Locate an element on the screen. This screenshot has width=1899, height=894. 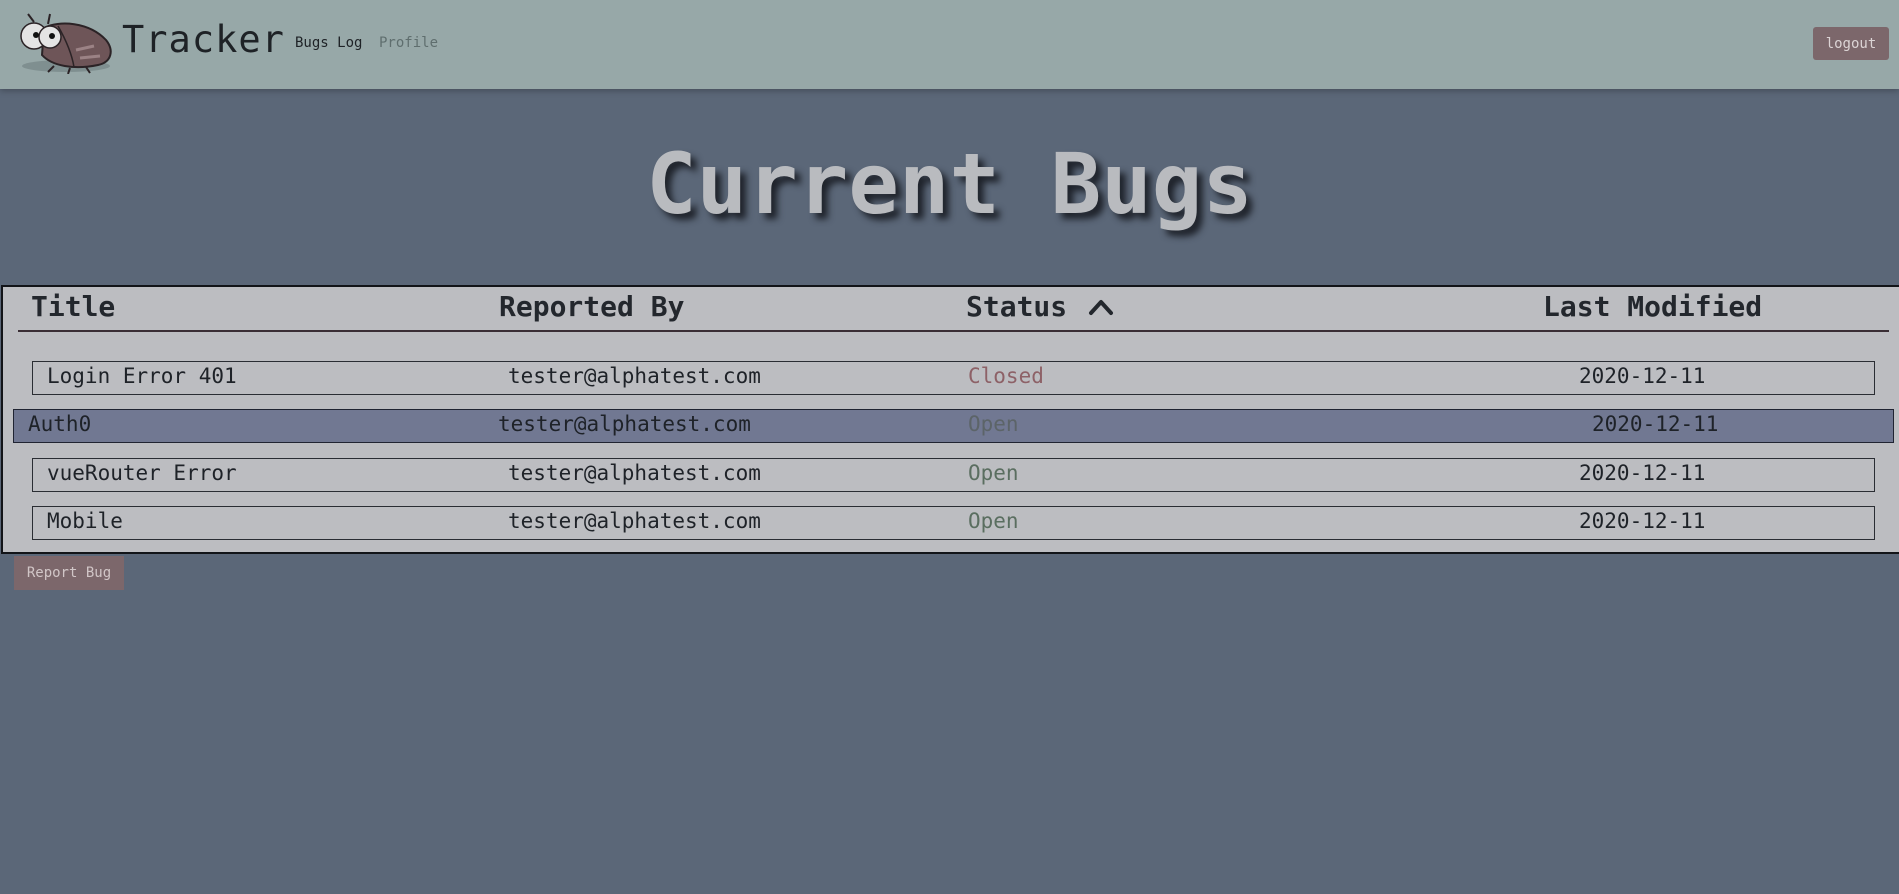
cell-title: Mobile is located at coordinates (85, 521).